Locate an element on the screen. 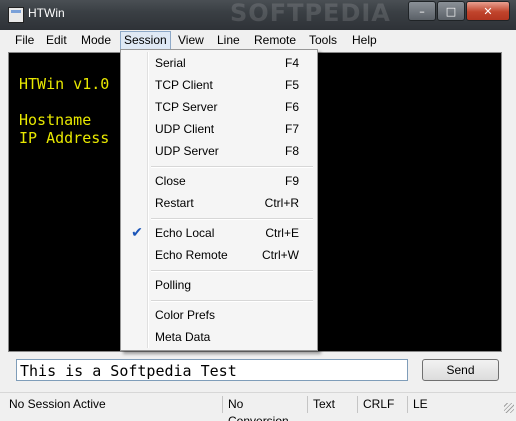 The height and width of the screenshot is (421, 516). menu-item-shortcut: F7 is located at coordinates (291, 129).